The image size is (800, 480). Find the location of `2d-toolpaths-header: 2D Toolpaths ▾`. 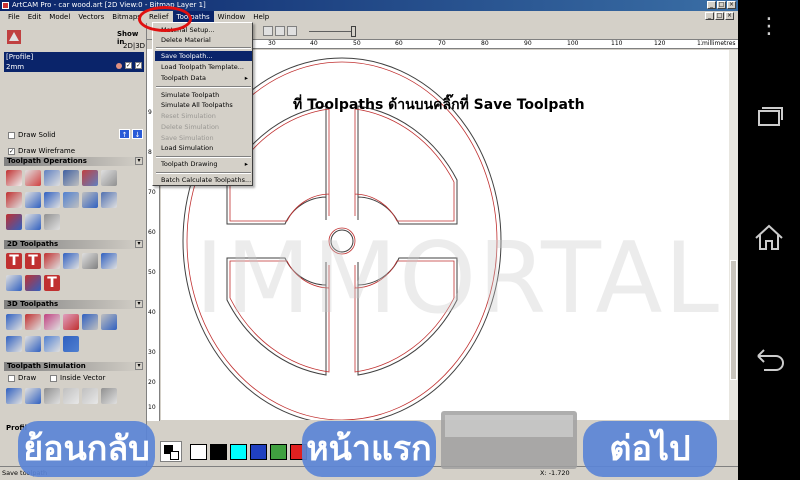

2d-toolpaths-header: 2D Toolpaths ▾ is located at coordinates (74, 244).